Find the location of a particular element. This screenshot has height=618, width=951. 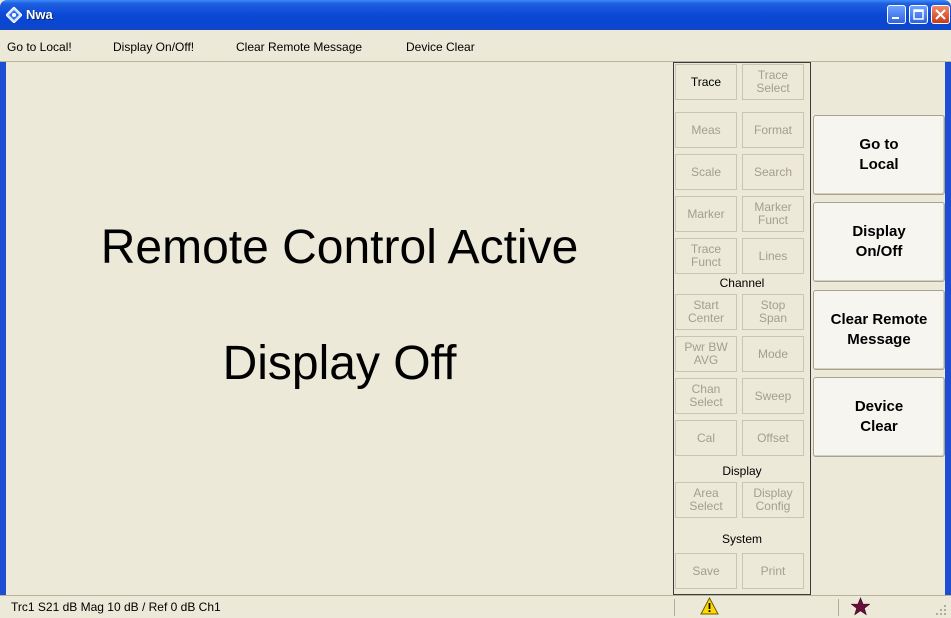

maximize-icon is located at coordinates (918, 14).